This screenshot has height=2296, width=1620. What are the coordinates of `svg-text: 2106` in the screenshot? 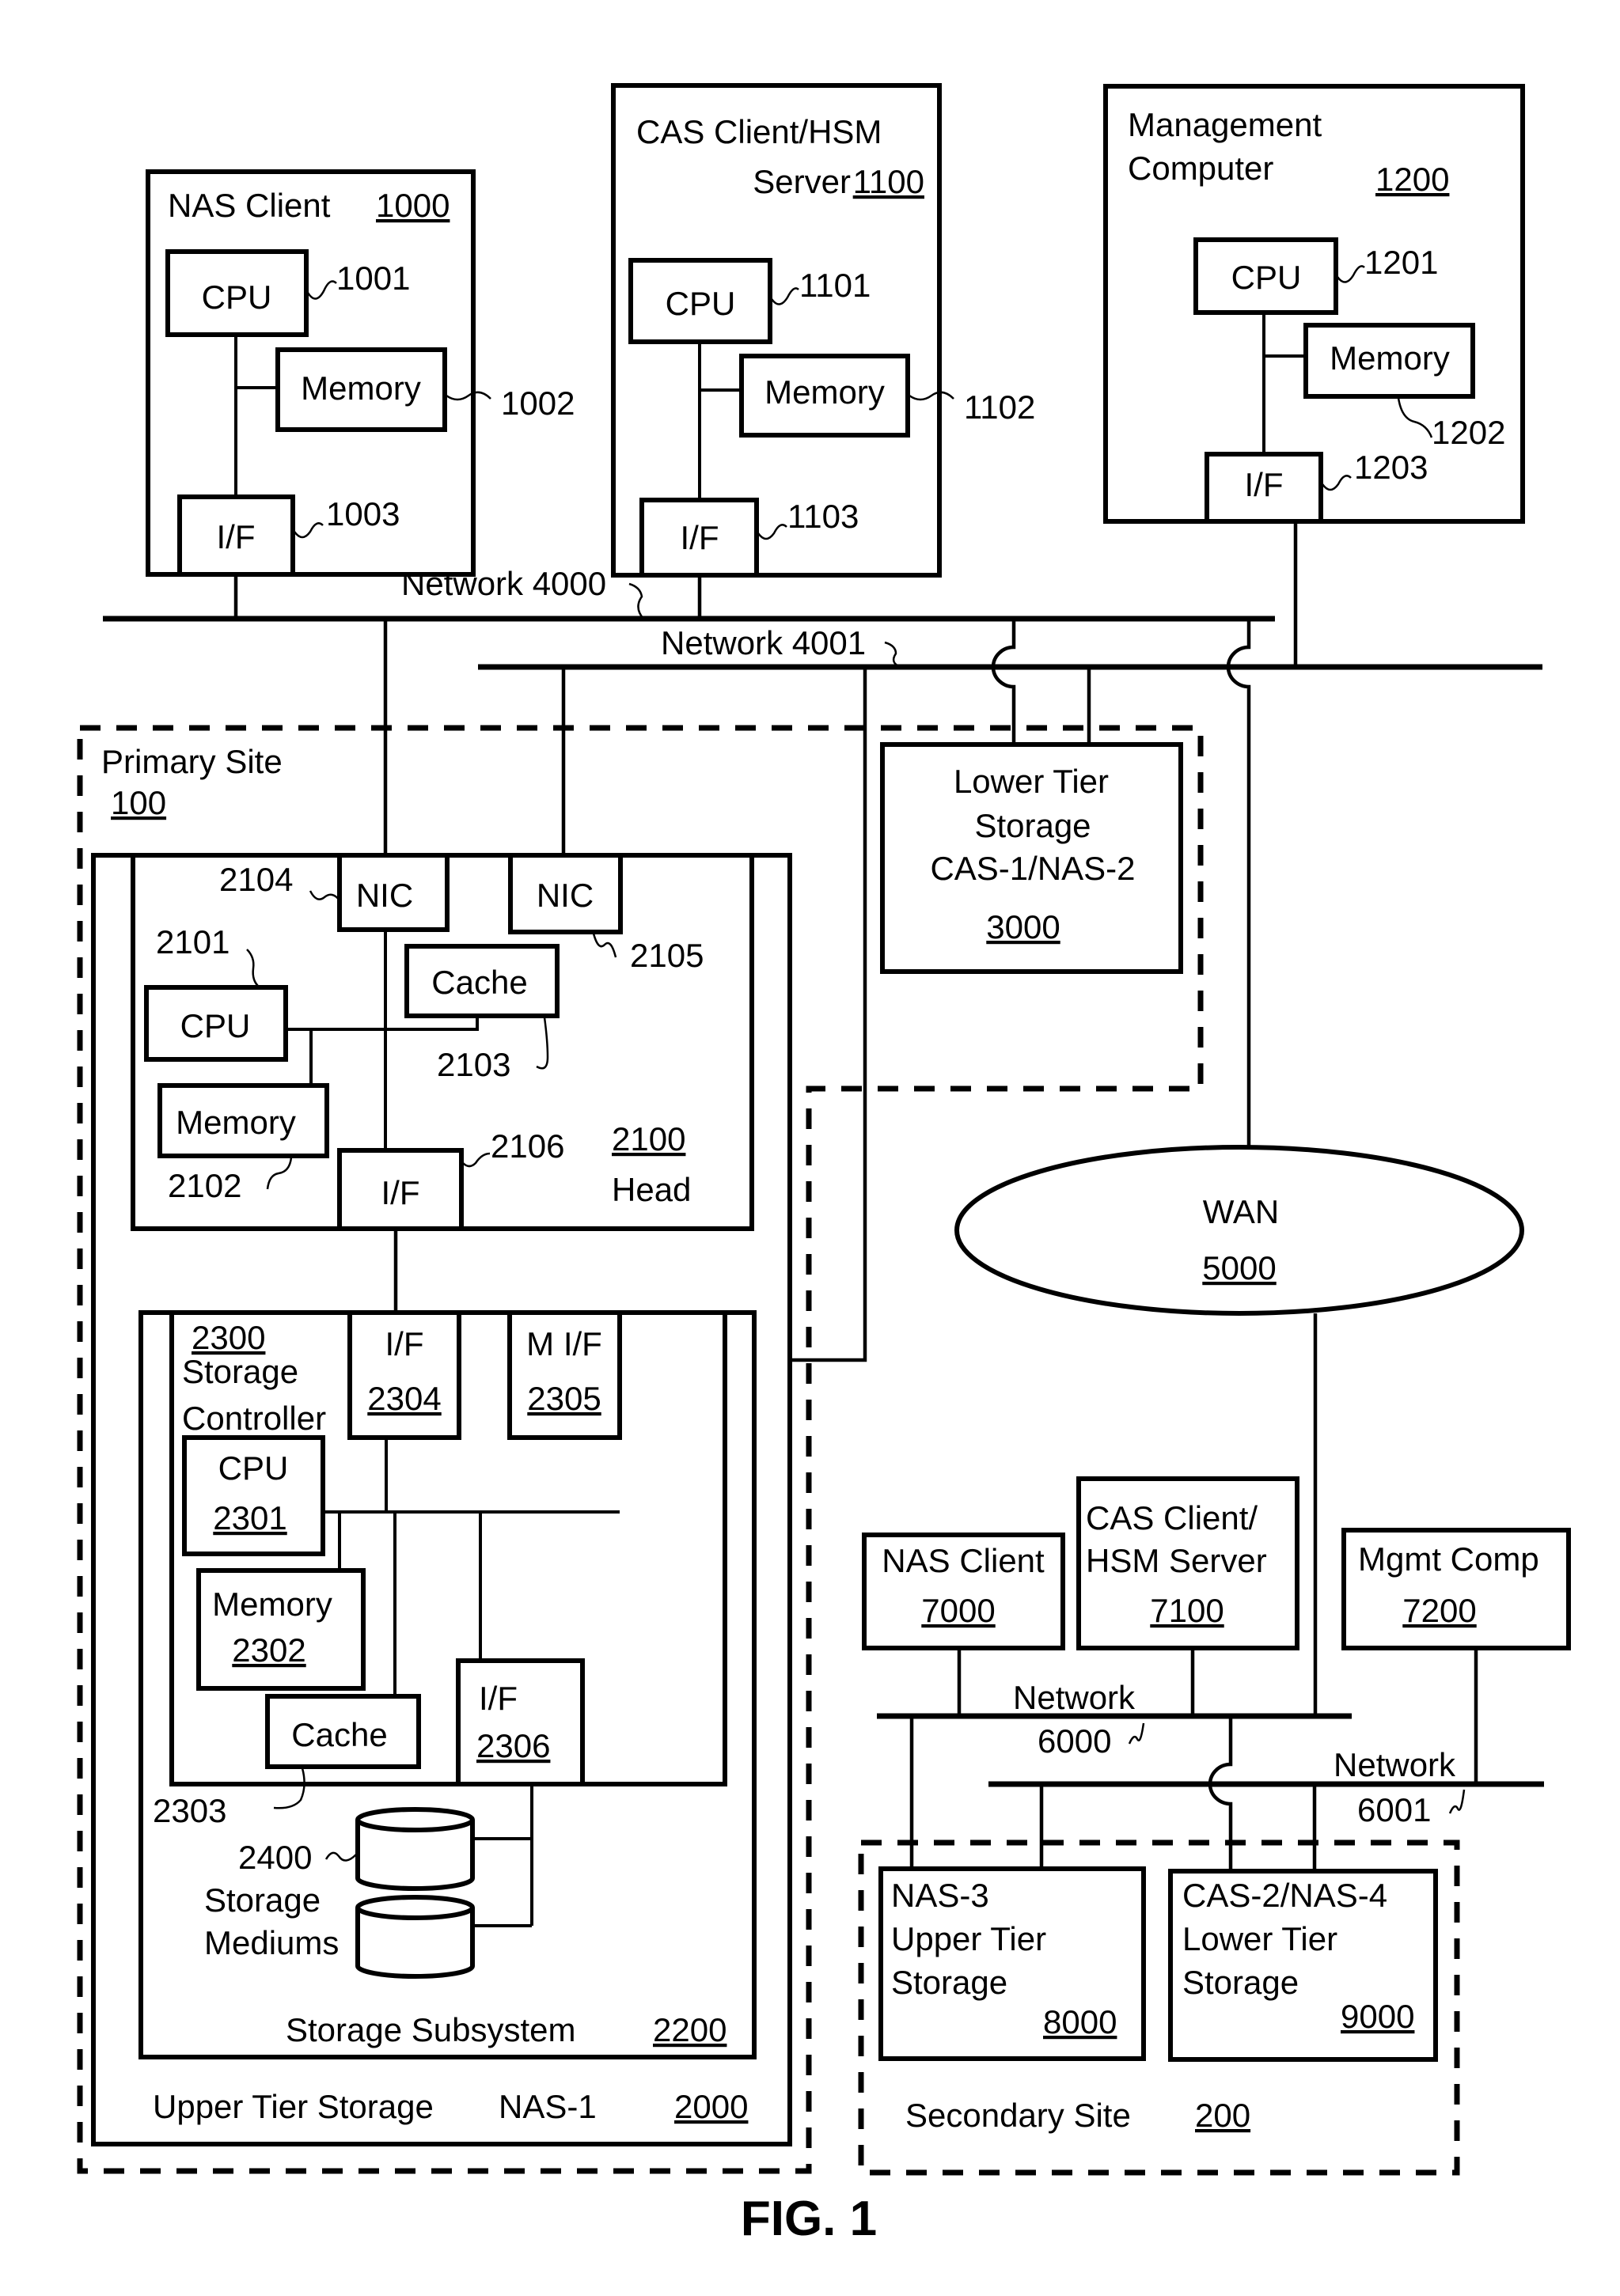 It's located at (527, 1146).